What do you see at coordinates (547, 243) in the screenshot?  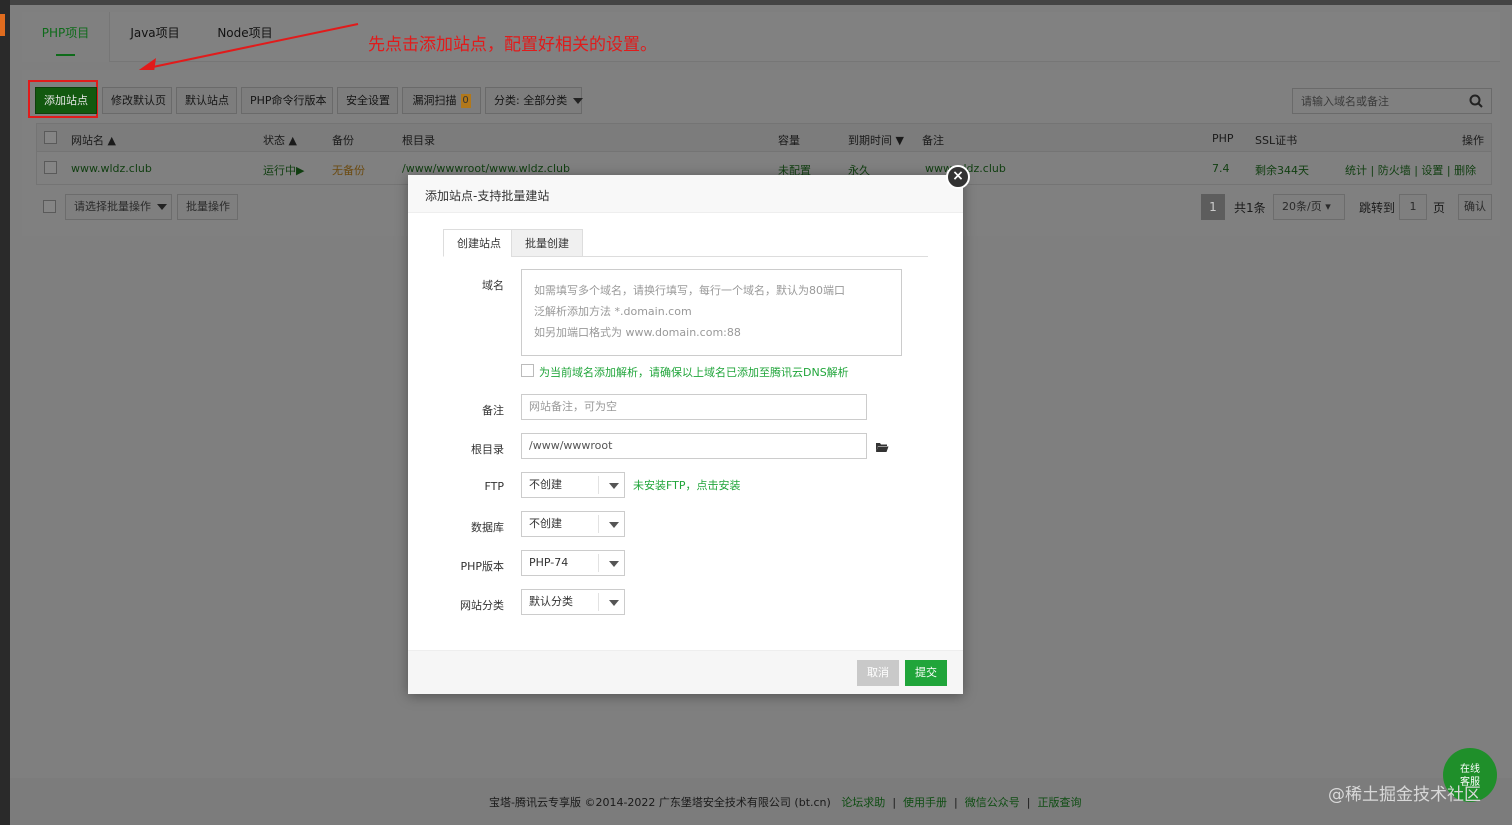 I see `tab-batch-create: 批量创建` at bounding box center [547, 243].